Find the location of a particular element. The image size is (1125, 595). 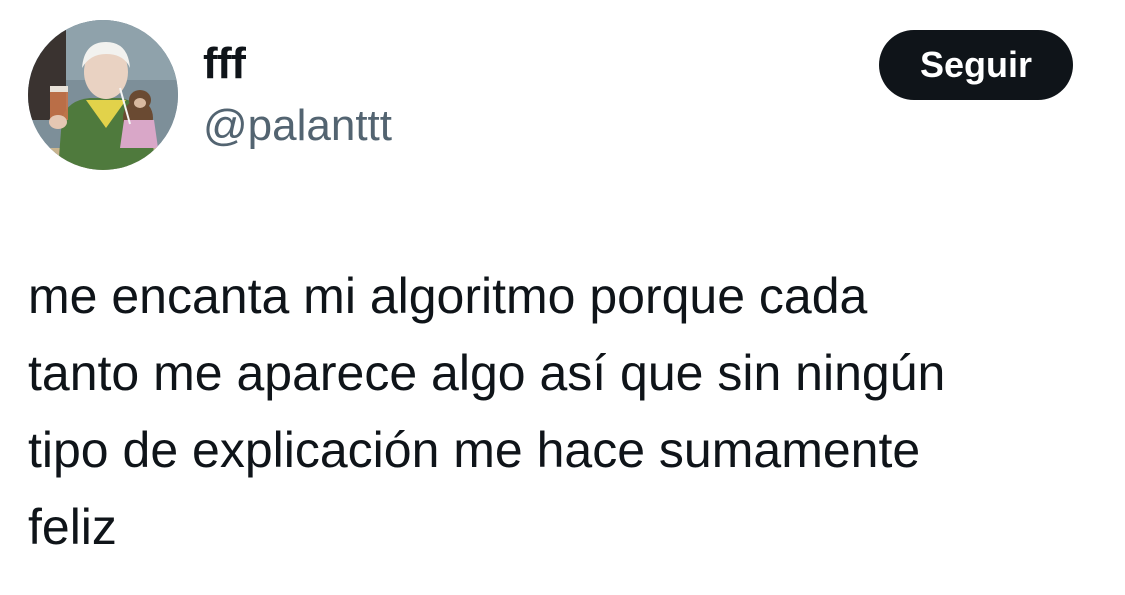

avatar is located at coordinates (103, 95).